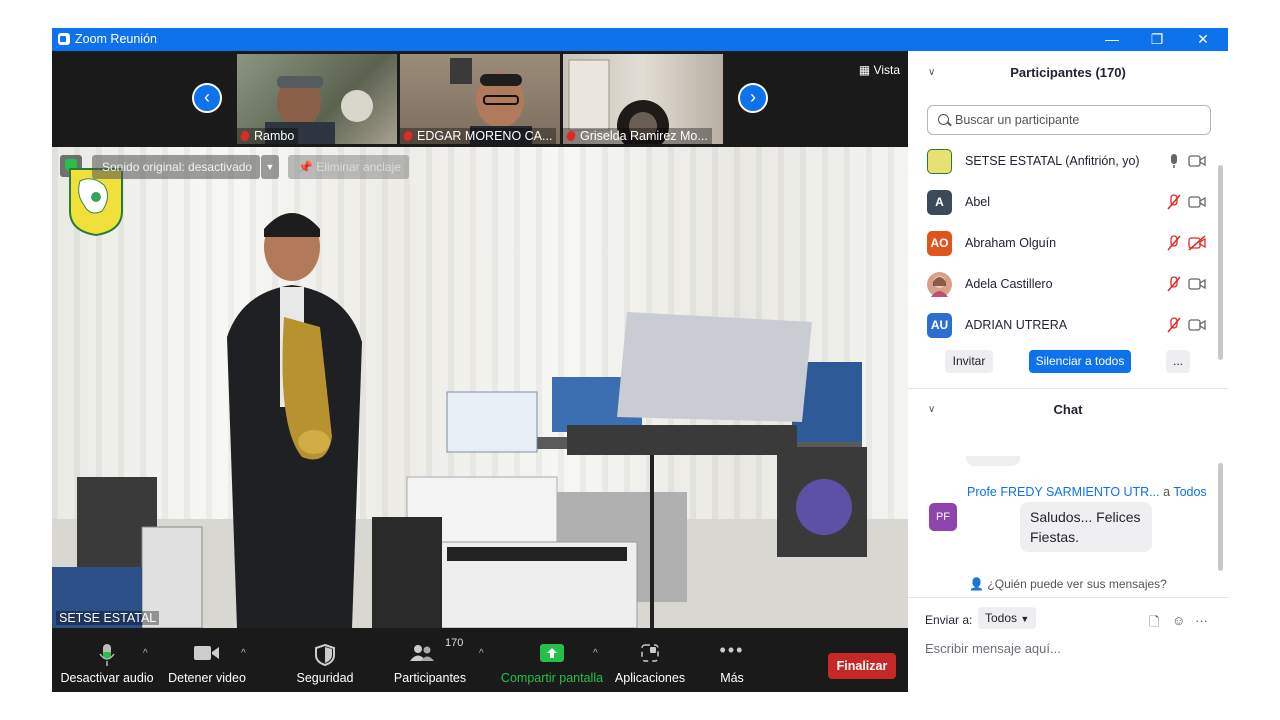  Describe the element at coordinates (1080, 361) in the screenshot. I see `mute-all-button: Silenciar a todos` at that location.